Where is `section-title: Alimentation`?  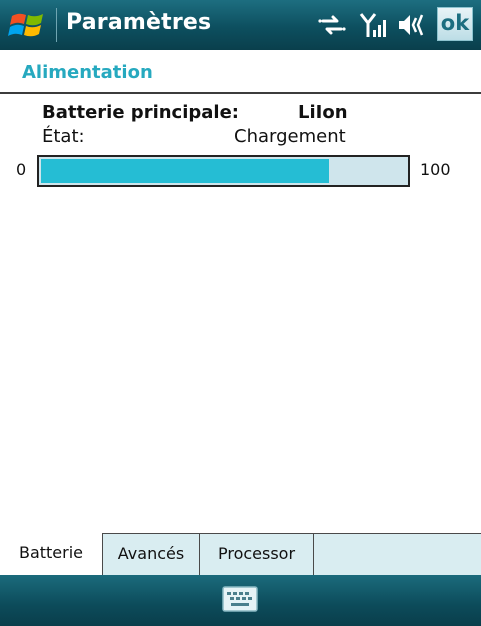
section-title: Alimentation is located at coordinates (87, 72).